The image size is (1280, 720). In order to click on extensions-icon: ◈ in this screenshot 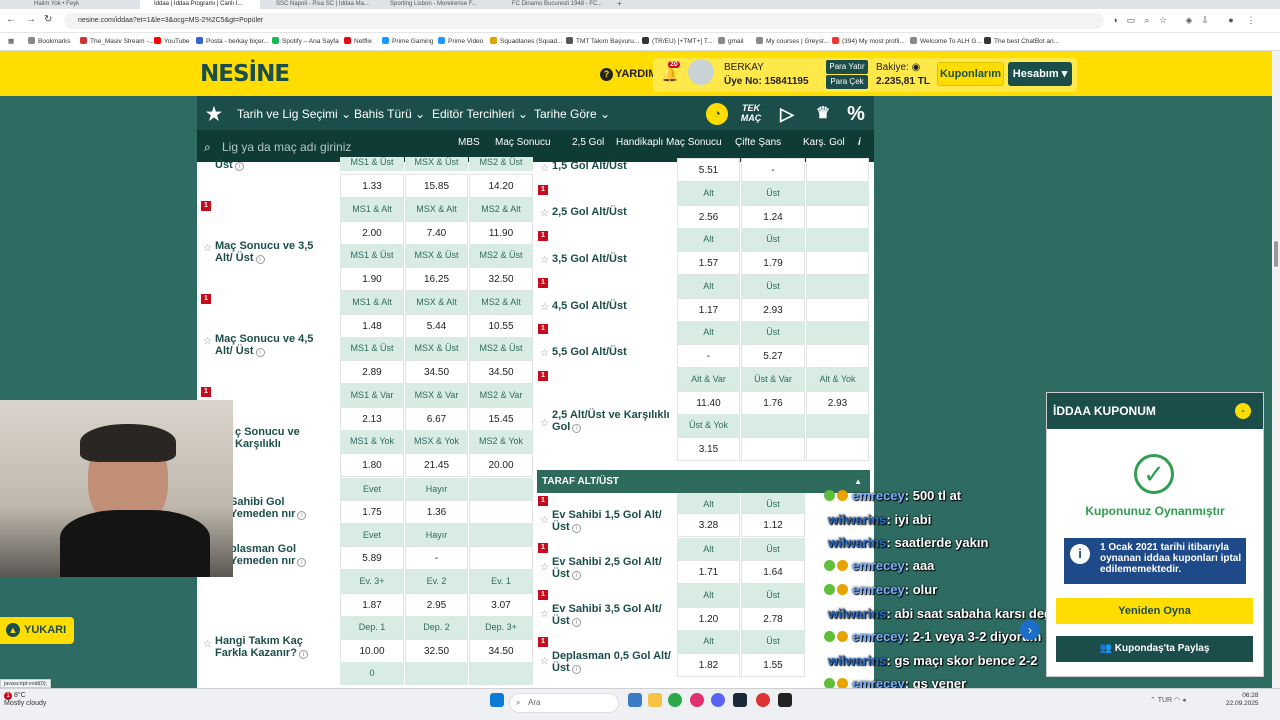, I will do `click(1189, 20)`.